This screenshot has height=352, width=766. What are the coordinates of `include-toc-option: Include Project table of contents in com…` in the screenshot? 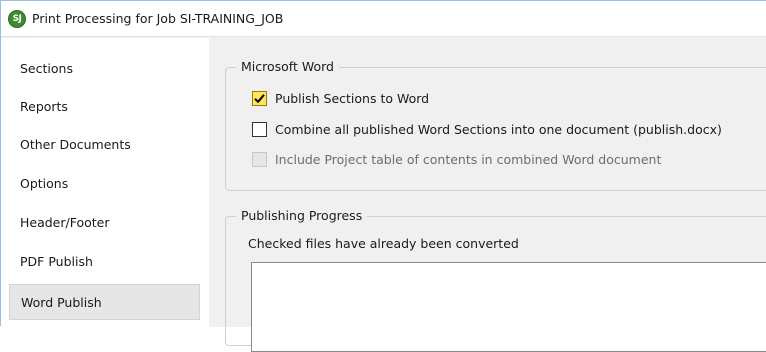 It's located at (456, 159).